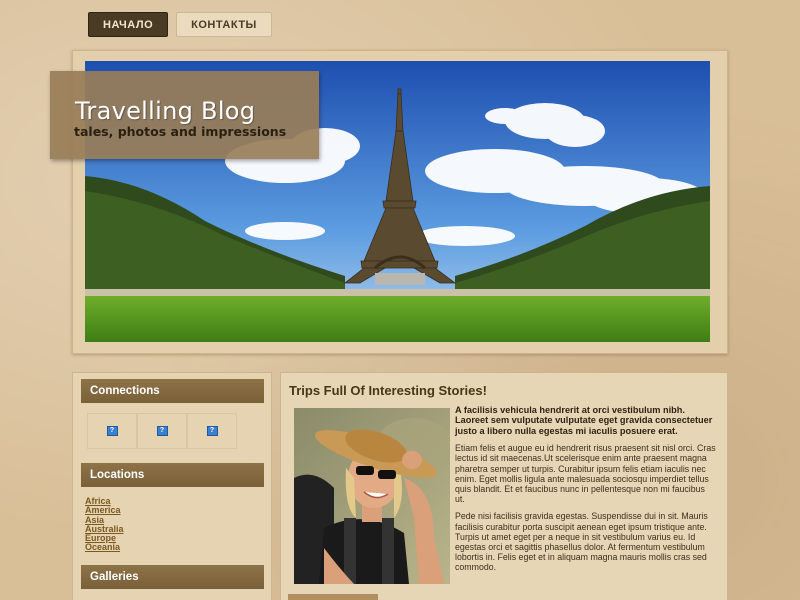  I want to click on connection-link-3: ?, so click(212, 431).